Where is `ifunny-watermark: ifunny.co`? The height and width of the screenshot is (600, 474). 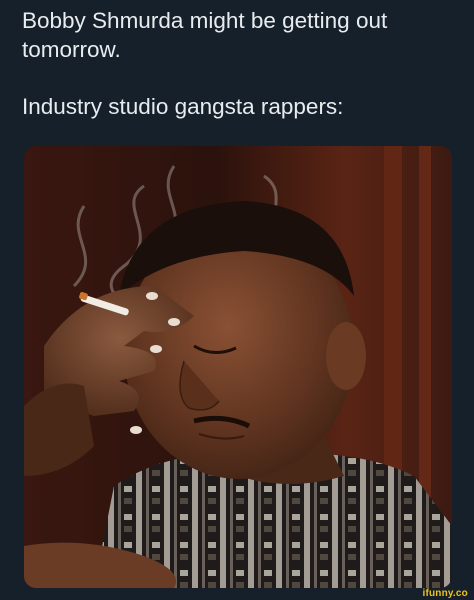
ifunny-watermark: ifunny.co is located at coordinates (445, 593).